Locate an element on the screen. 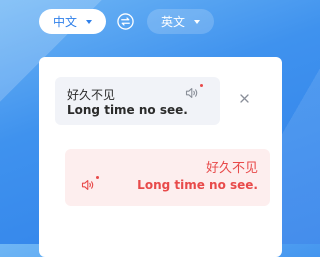  source-text-chinese: 好久不见 is located at coordinates (91, 95).